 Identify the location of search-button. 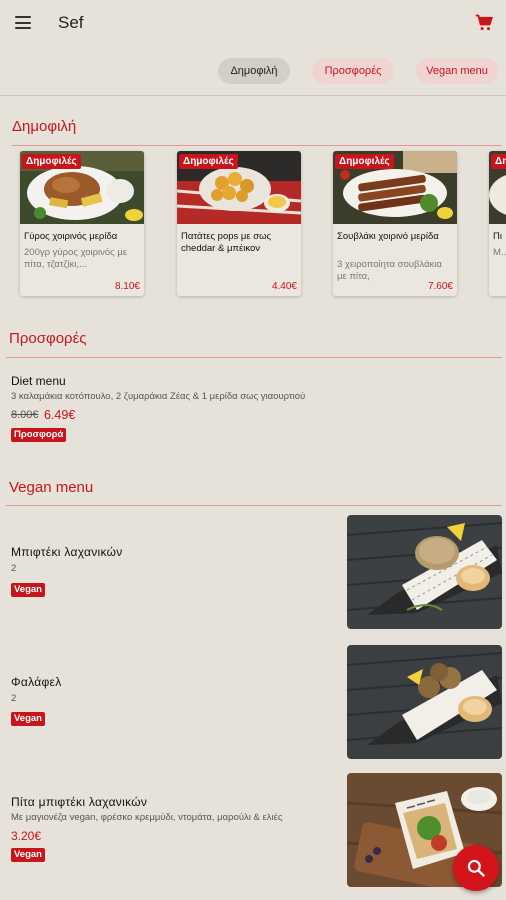
(476, 868).